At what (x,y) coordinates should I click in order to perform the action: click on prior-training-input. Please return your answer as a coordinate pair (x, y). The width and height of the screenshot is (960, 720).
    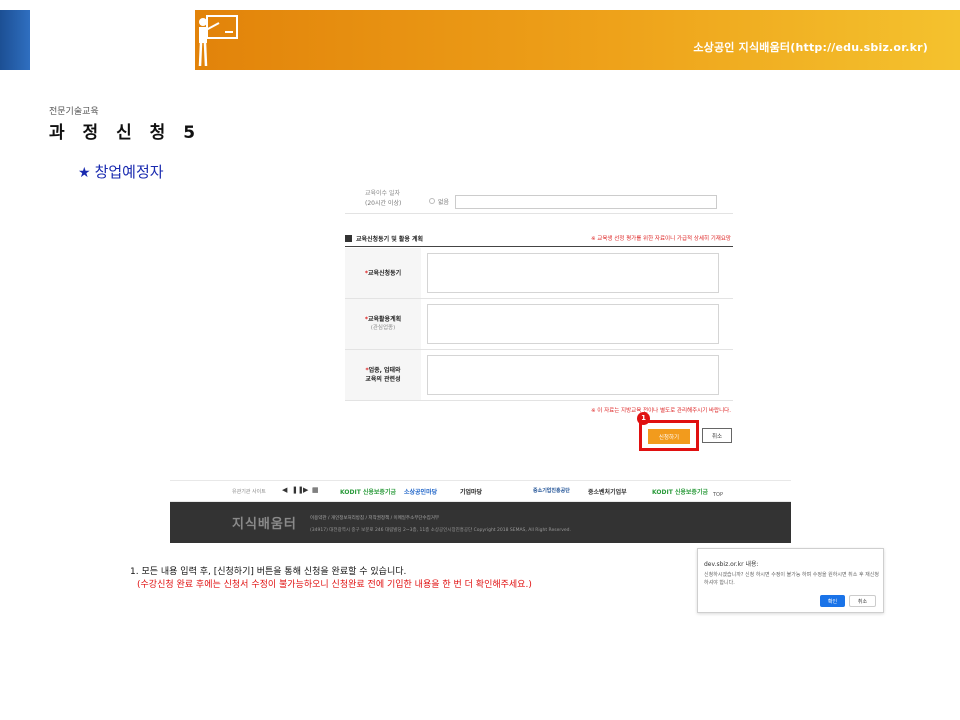
    Looking at the image, I should click on (586, 202).